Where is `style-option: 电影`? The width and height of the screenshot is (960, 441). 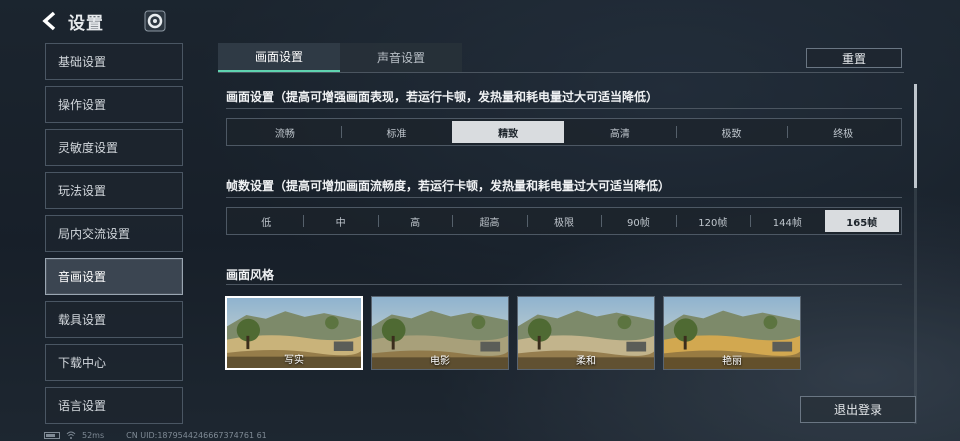
style-option: 电影 is located at coordinates (440, 333).